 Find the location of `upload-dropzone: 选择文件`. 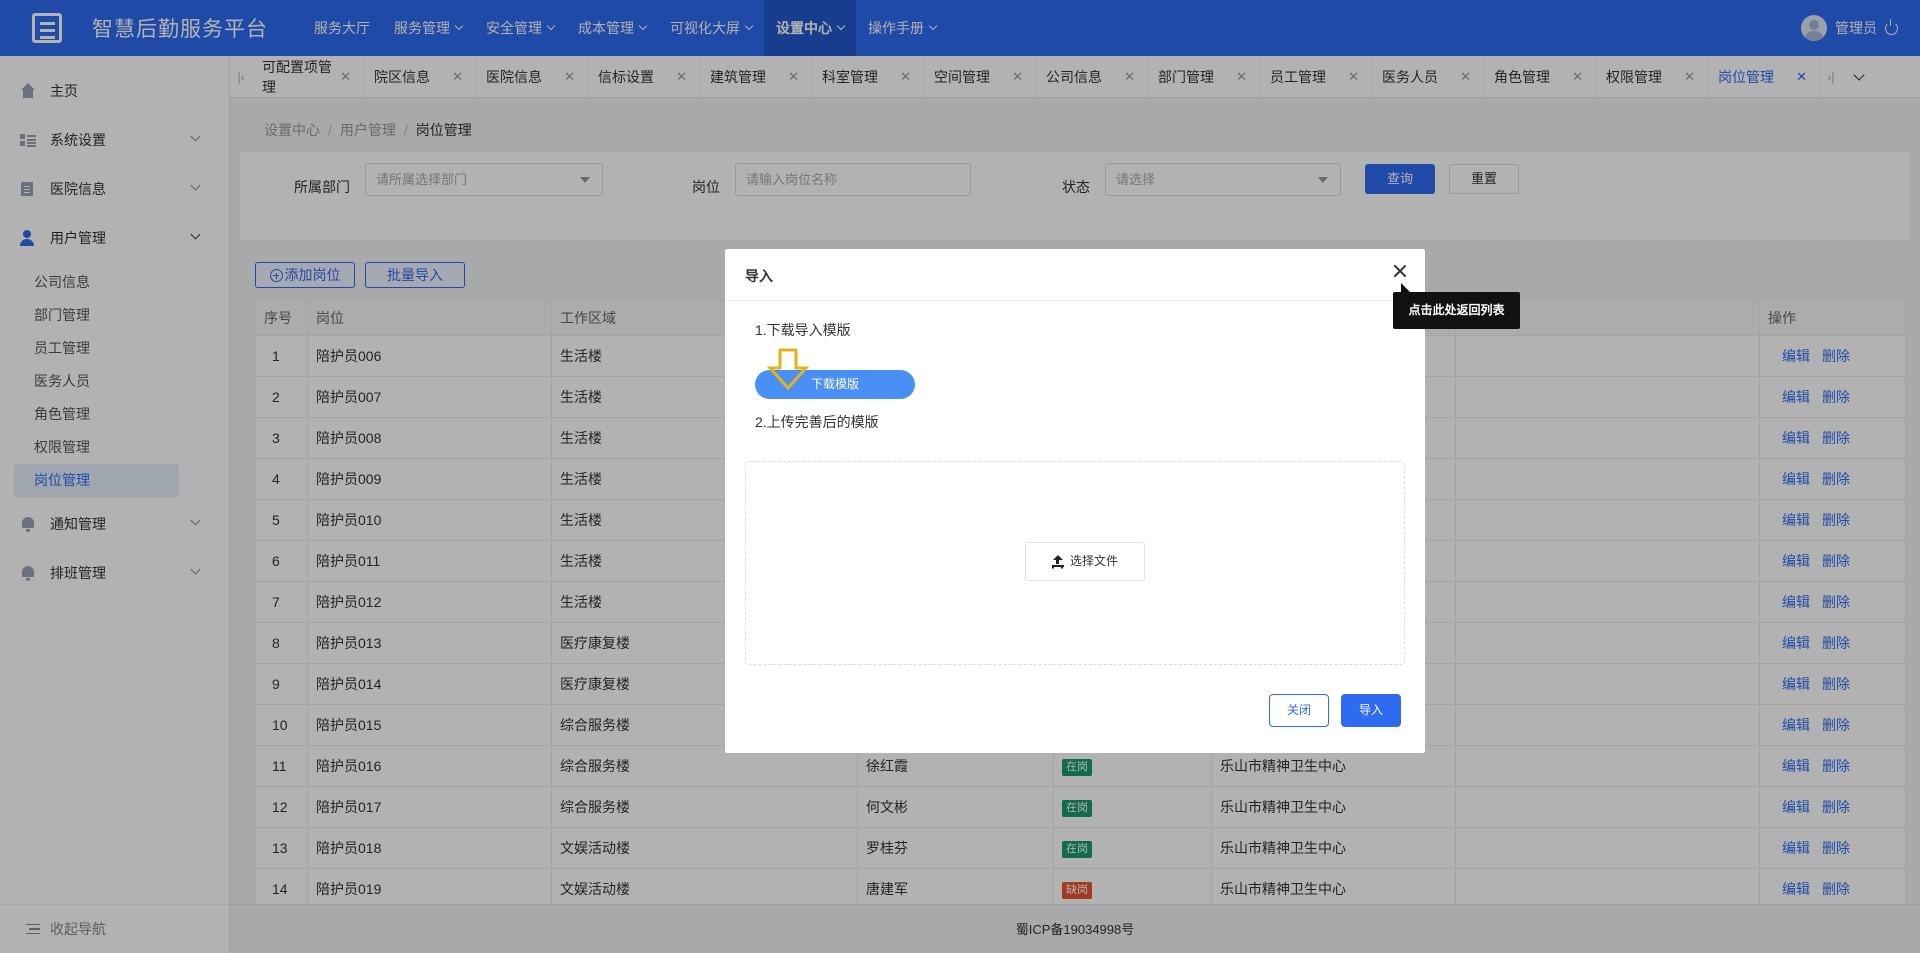

upload-dropzone: 选择文件 is located at coordinates (1075, 563).